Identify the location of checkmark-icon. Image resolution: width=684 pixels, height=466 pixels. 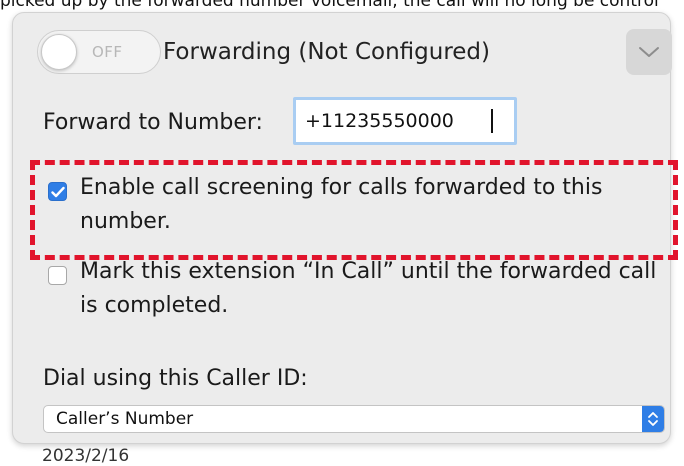
(58, 192).